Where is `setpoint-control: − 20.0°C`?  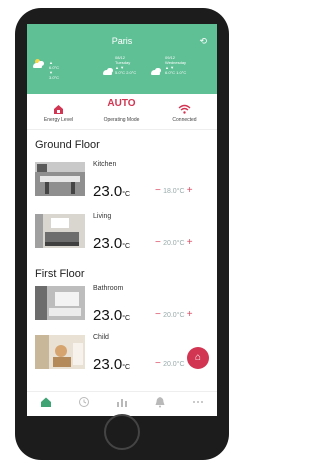 setpoint-control: − 20.0°C is located at coordinates (170, 363).